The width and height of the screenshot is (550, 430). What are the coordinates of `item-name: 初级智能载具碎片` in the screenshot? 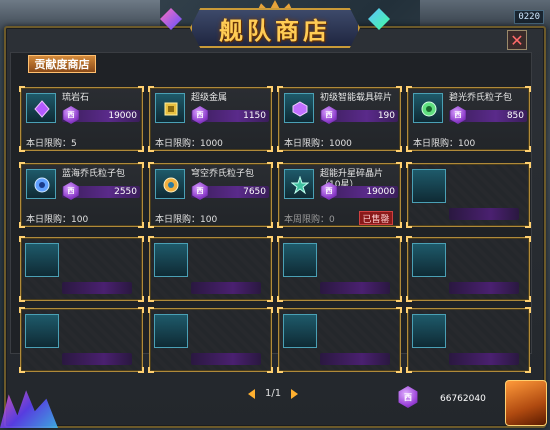 It's located at (356, 98).